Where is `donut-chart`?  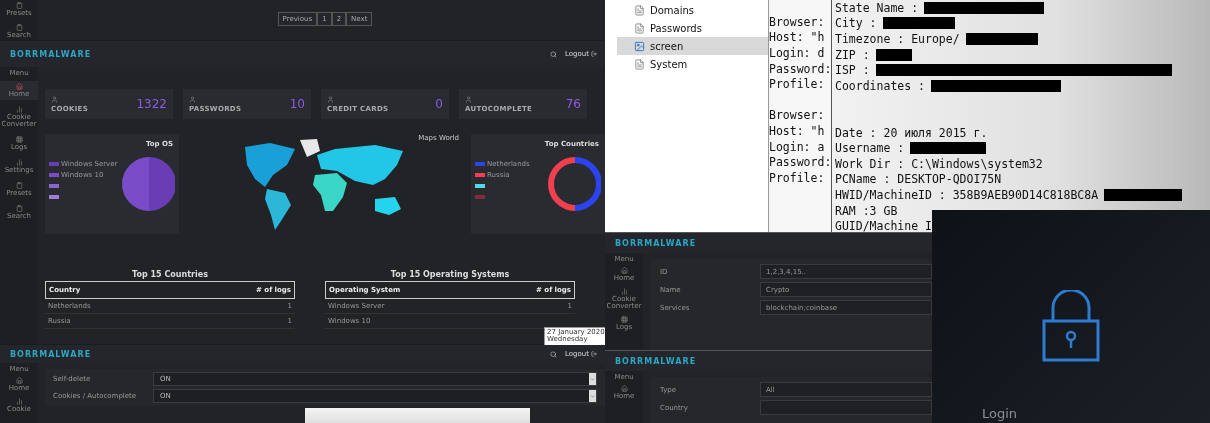
donut-chart is located at coordinates (574, 184).